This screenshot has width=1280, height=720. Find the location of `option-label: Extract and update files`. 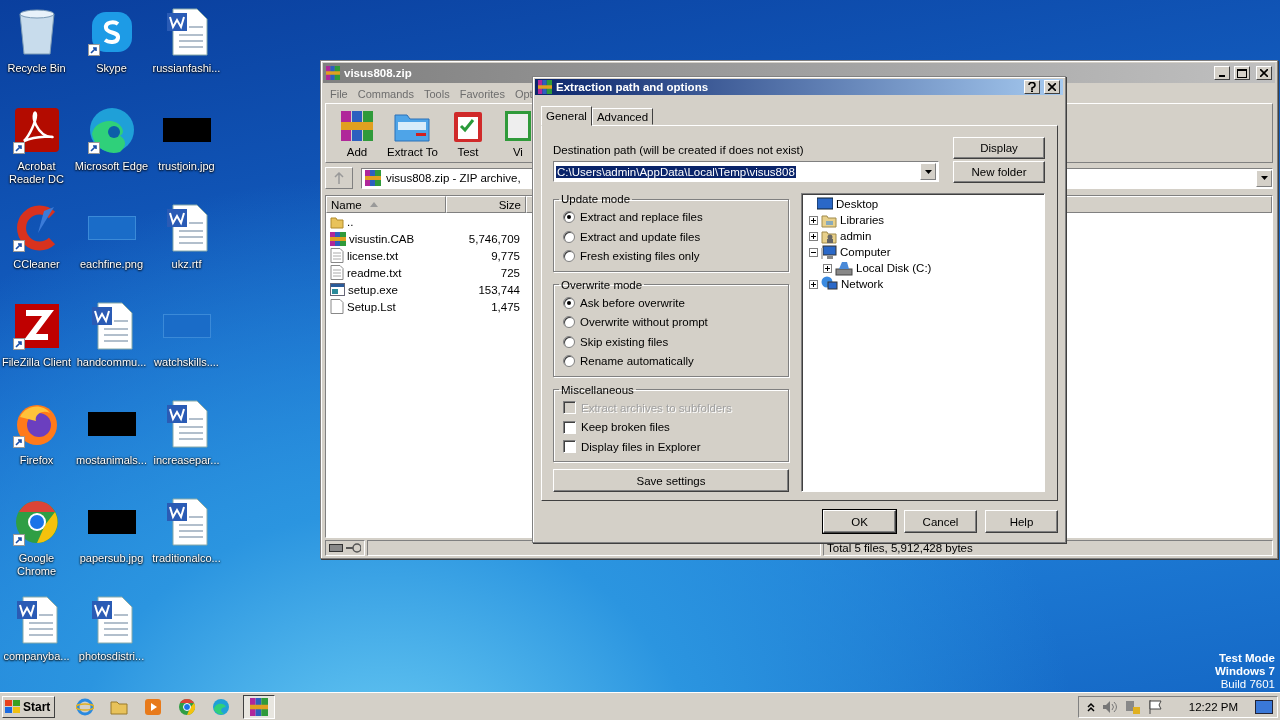

option-label: Extract and update files is located at coordinates (640, 236).